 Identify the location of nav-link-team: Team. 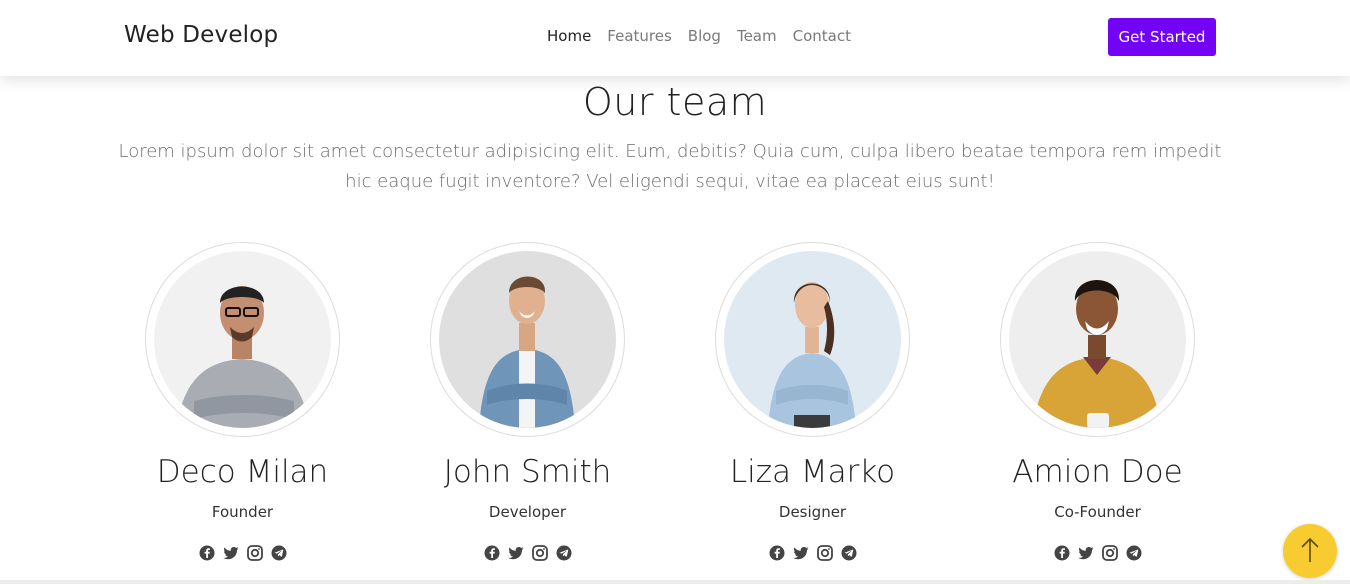
(757, 36).